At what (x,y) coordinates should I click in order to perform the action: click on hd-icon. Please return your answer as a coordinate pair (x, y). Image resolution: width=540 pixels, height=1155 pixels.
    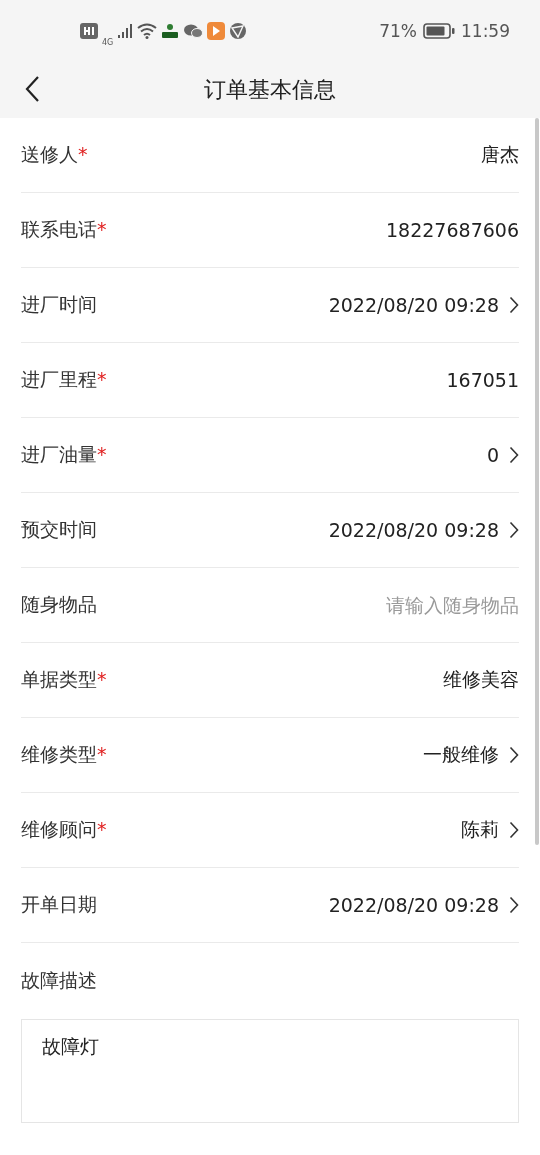
    Looking at the image, I should click on (89, 31).